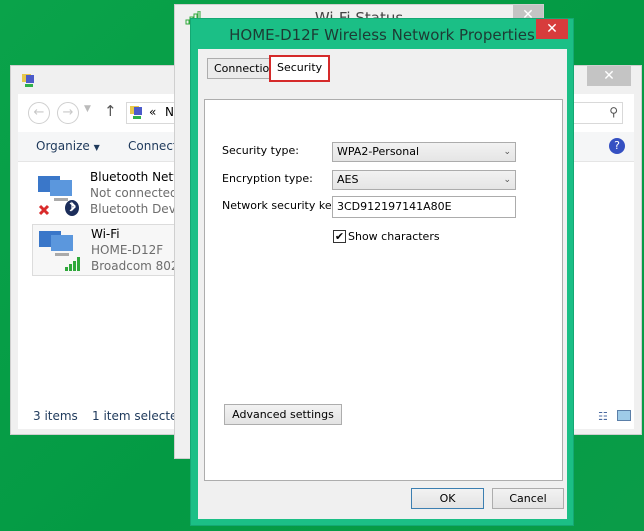  What do you see at coordinates (134, 193) in the screenshot?
I see `item-status: Not connected` at bounding box center [134, 193].